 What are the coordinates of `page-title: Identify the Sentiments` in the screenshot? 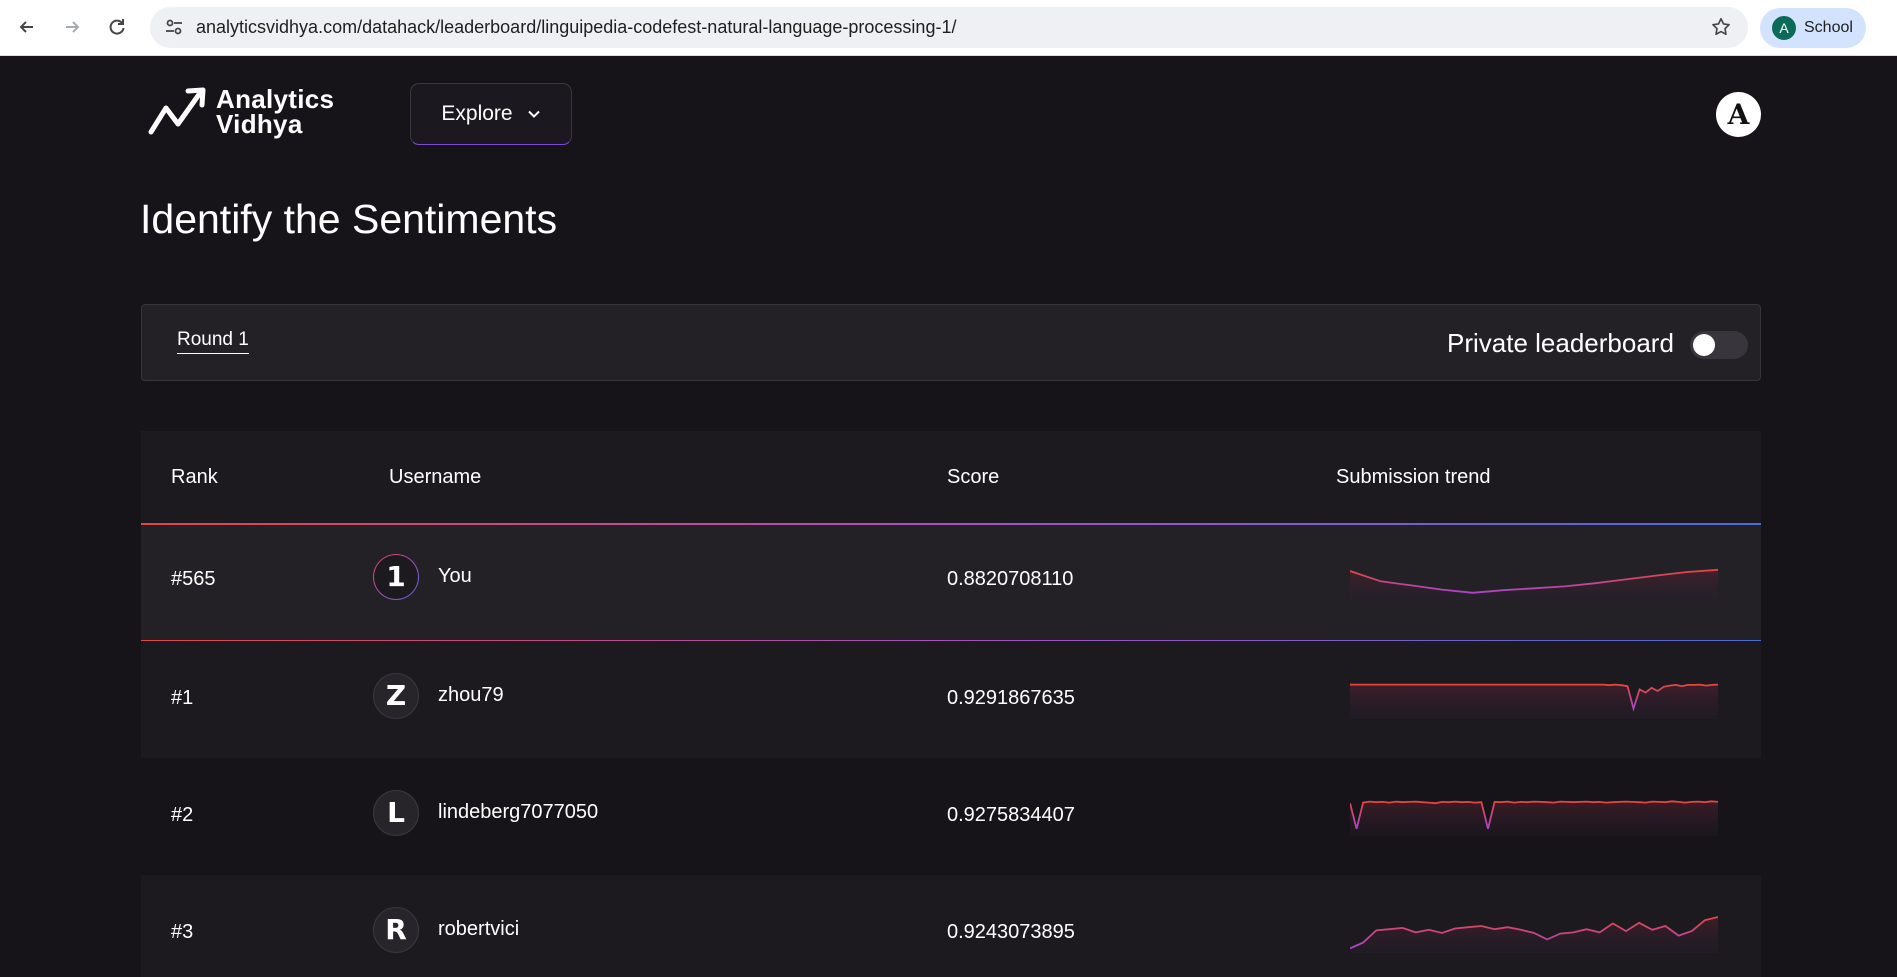 It's located at (349, 219).